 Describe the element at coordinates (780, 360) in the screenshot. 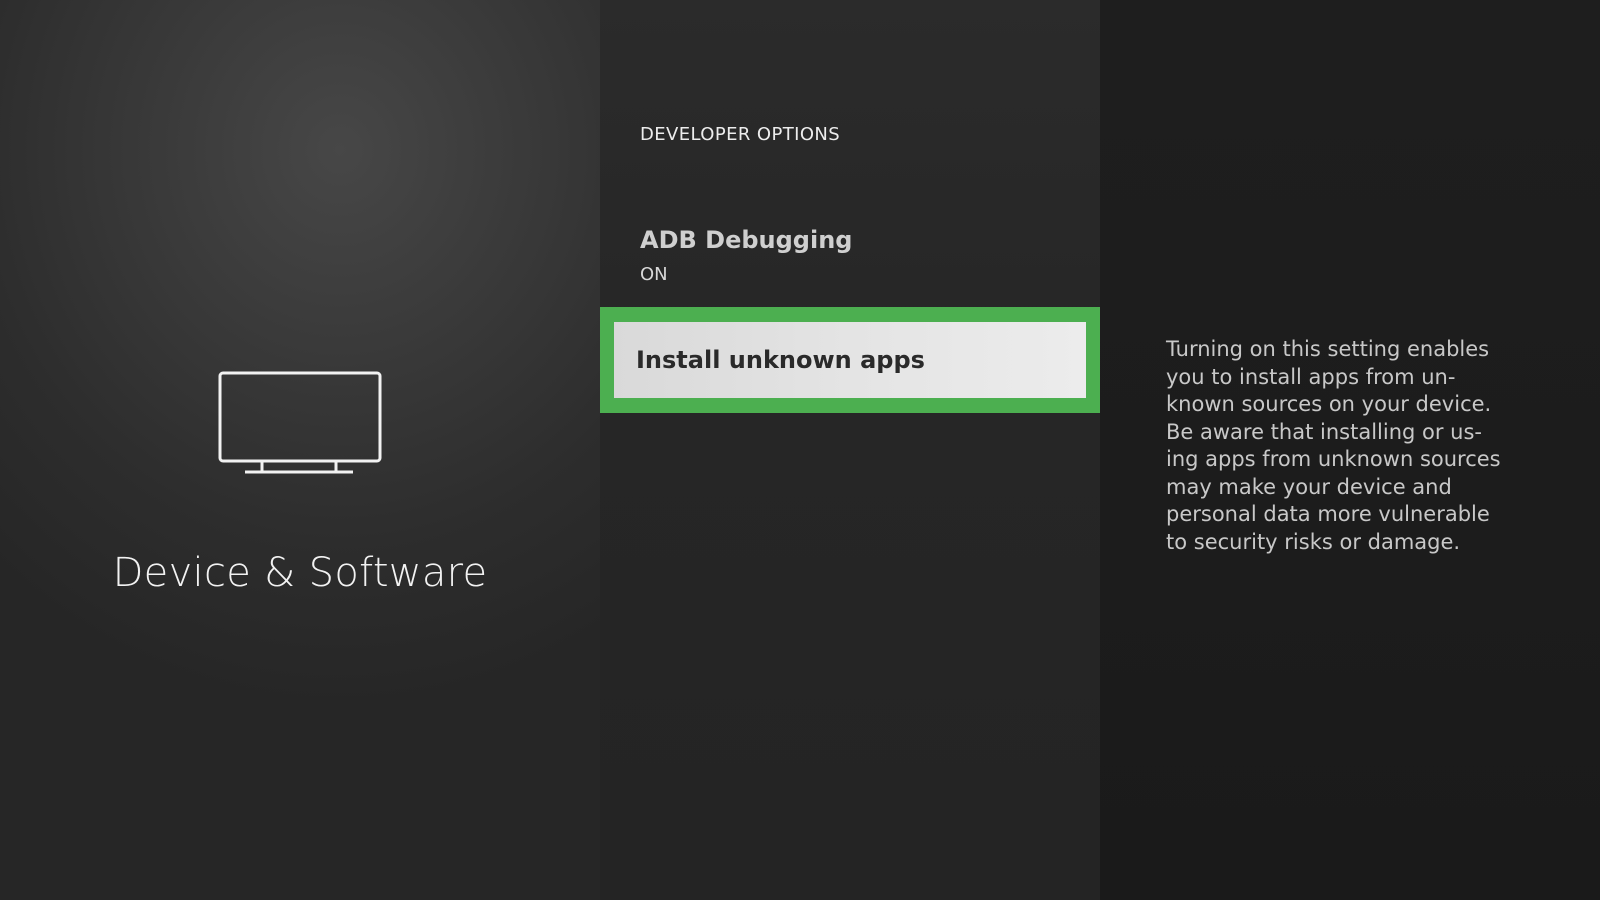

I see `menu-item-label: Install unknown apps` at that location.